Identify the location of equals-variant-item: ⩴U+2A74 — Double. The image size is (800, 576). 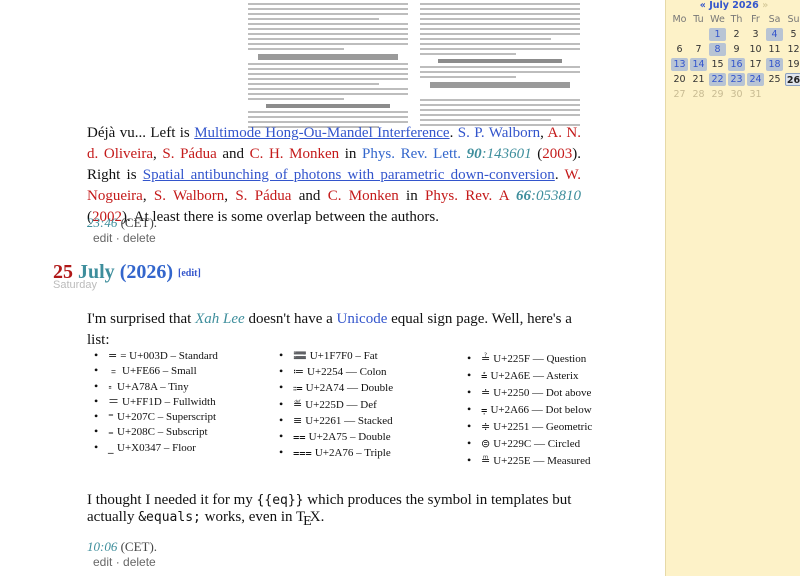
(336, 388).